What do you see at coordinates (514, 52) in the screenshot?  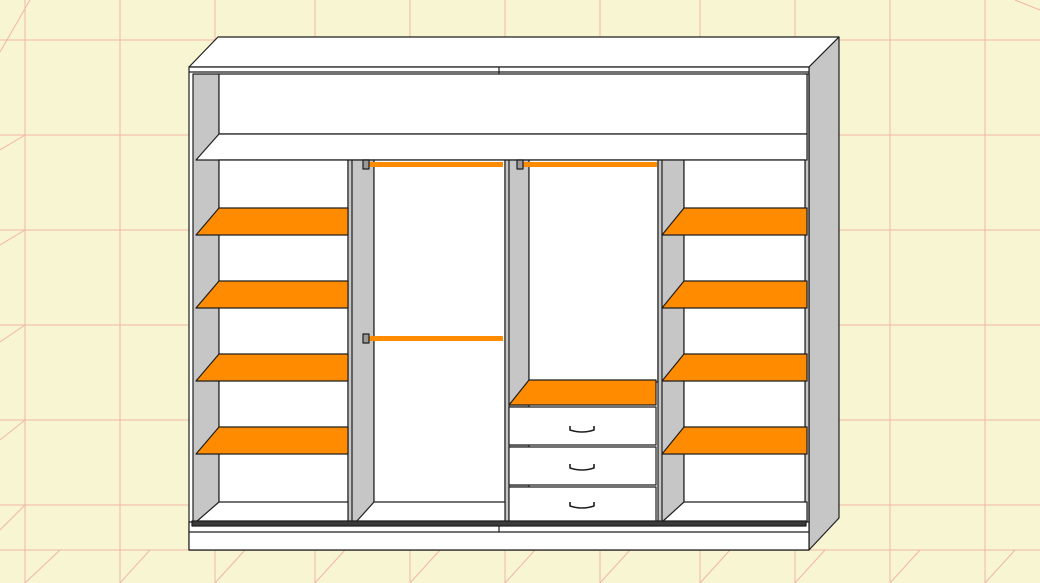 I see `top-lid` at bounding box center [514, 52].